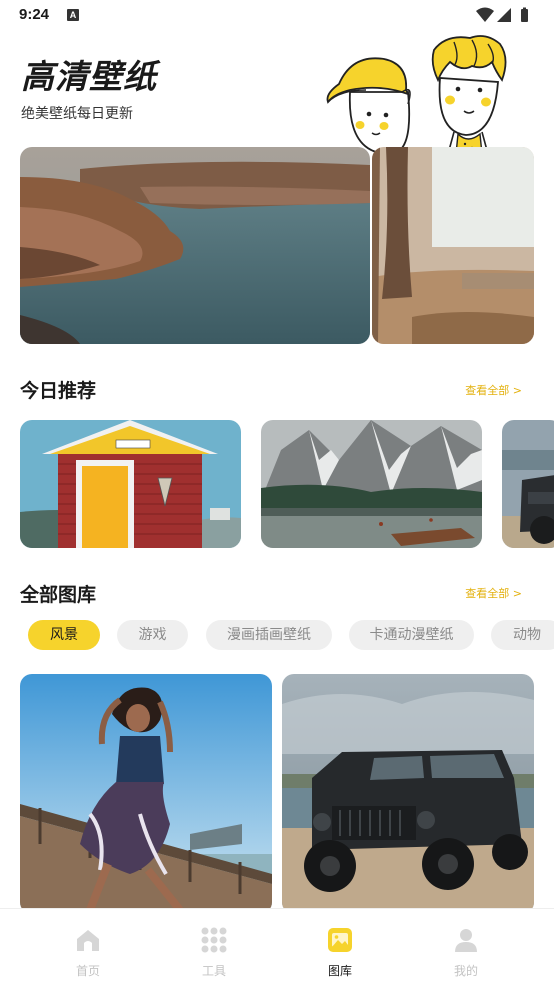 The image size is (554, 984). I want to click on home-icon, so click(88, 940).